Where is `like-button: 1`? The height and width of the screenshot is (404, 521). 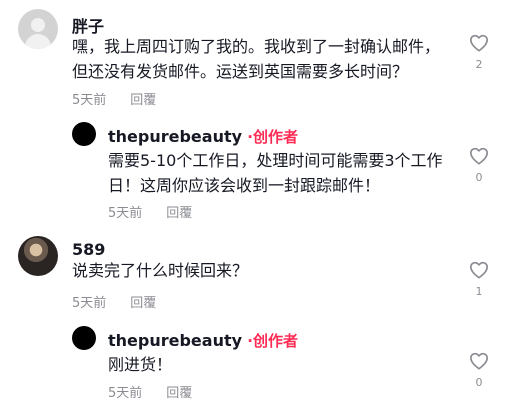
like-button: 1 is located at coordinates (479, 279).